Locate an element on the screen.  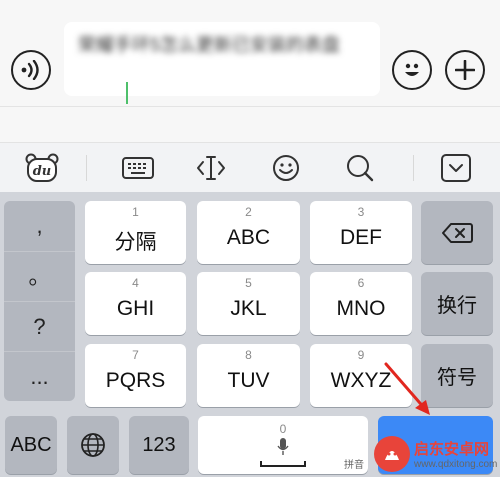
plus-icon is located at coordinates (465, 70).